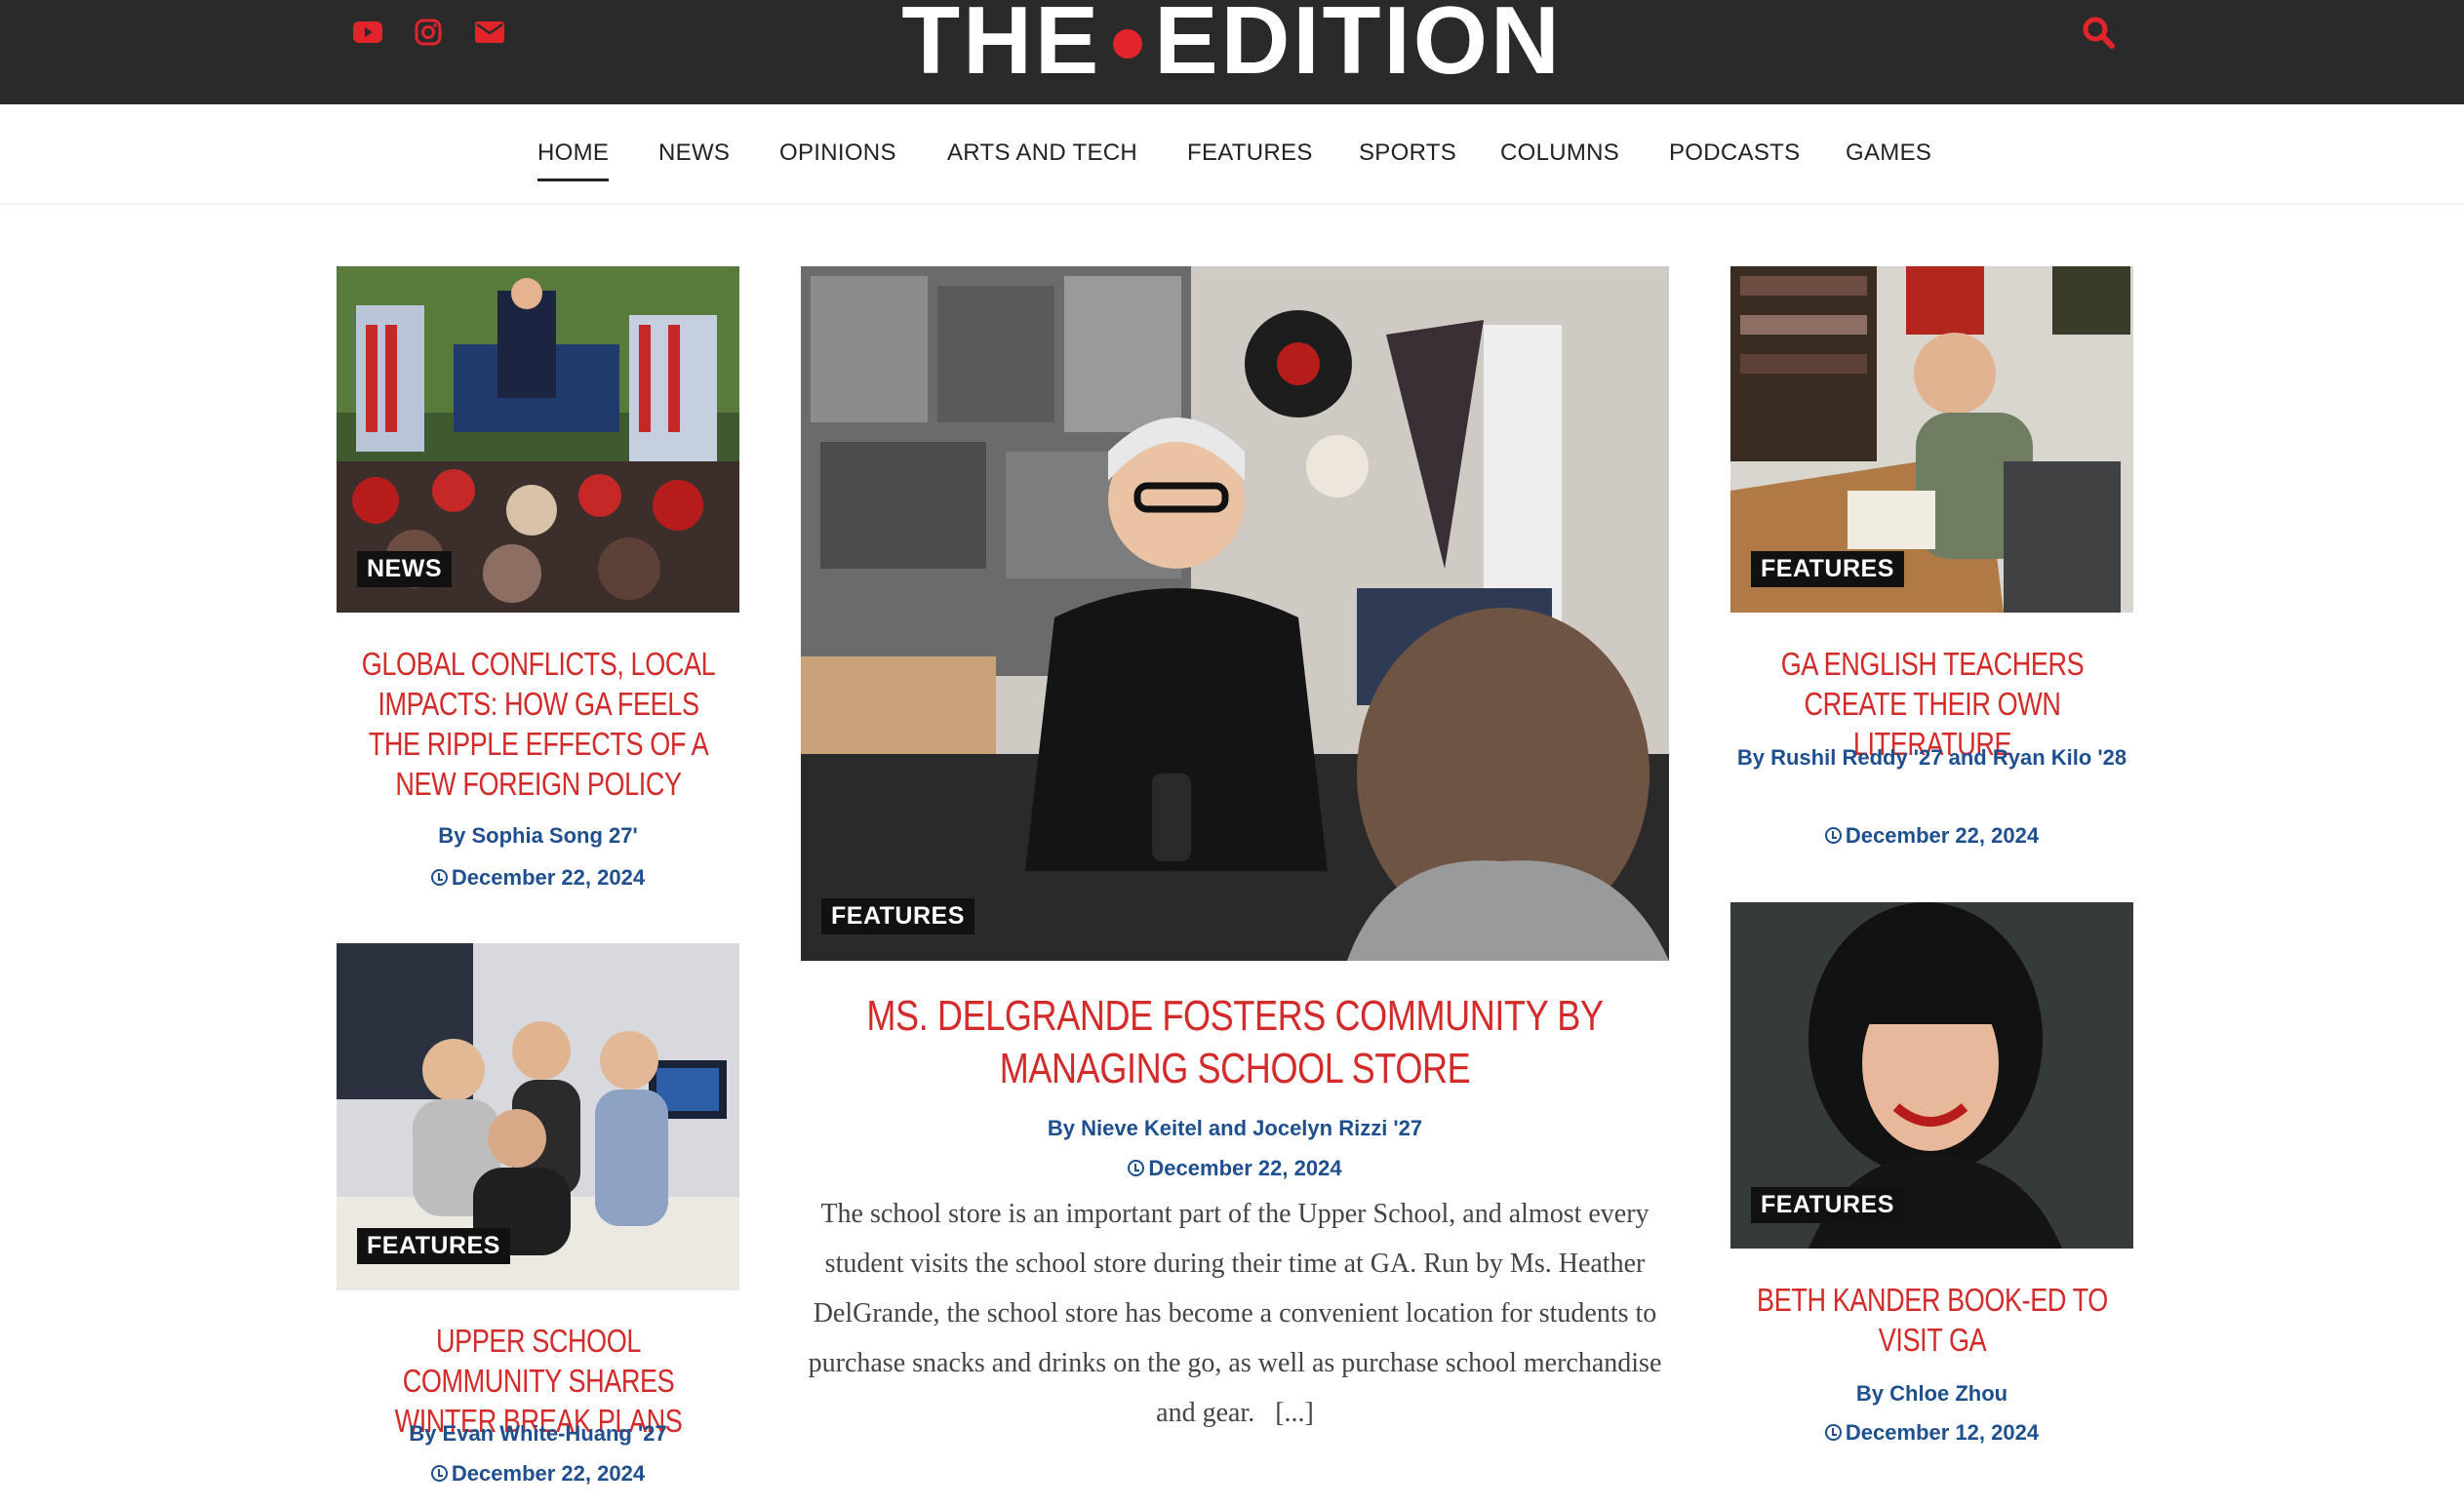 This screenshot has height=1508, width=2464. Describe the element at coordinates (1933, 1320) in the screenshot. I see `article-title: BETH KANDER BOOK-ED TO VISIT GA` at that location.